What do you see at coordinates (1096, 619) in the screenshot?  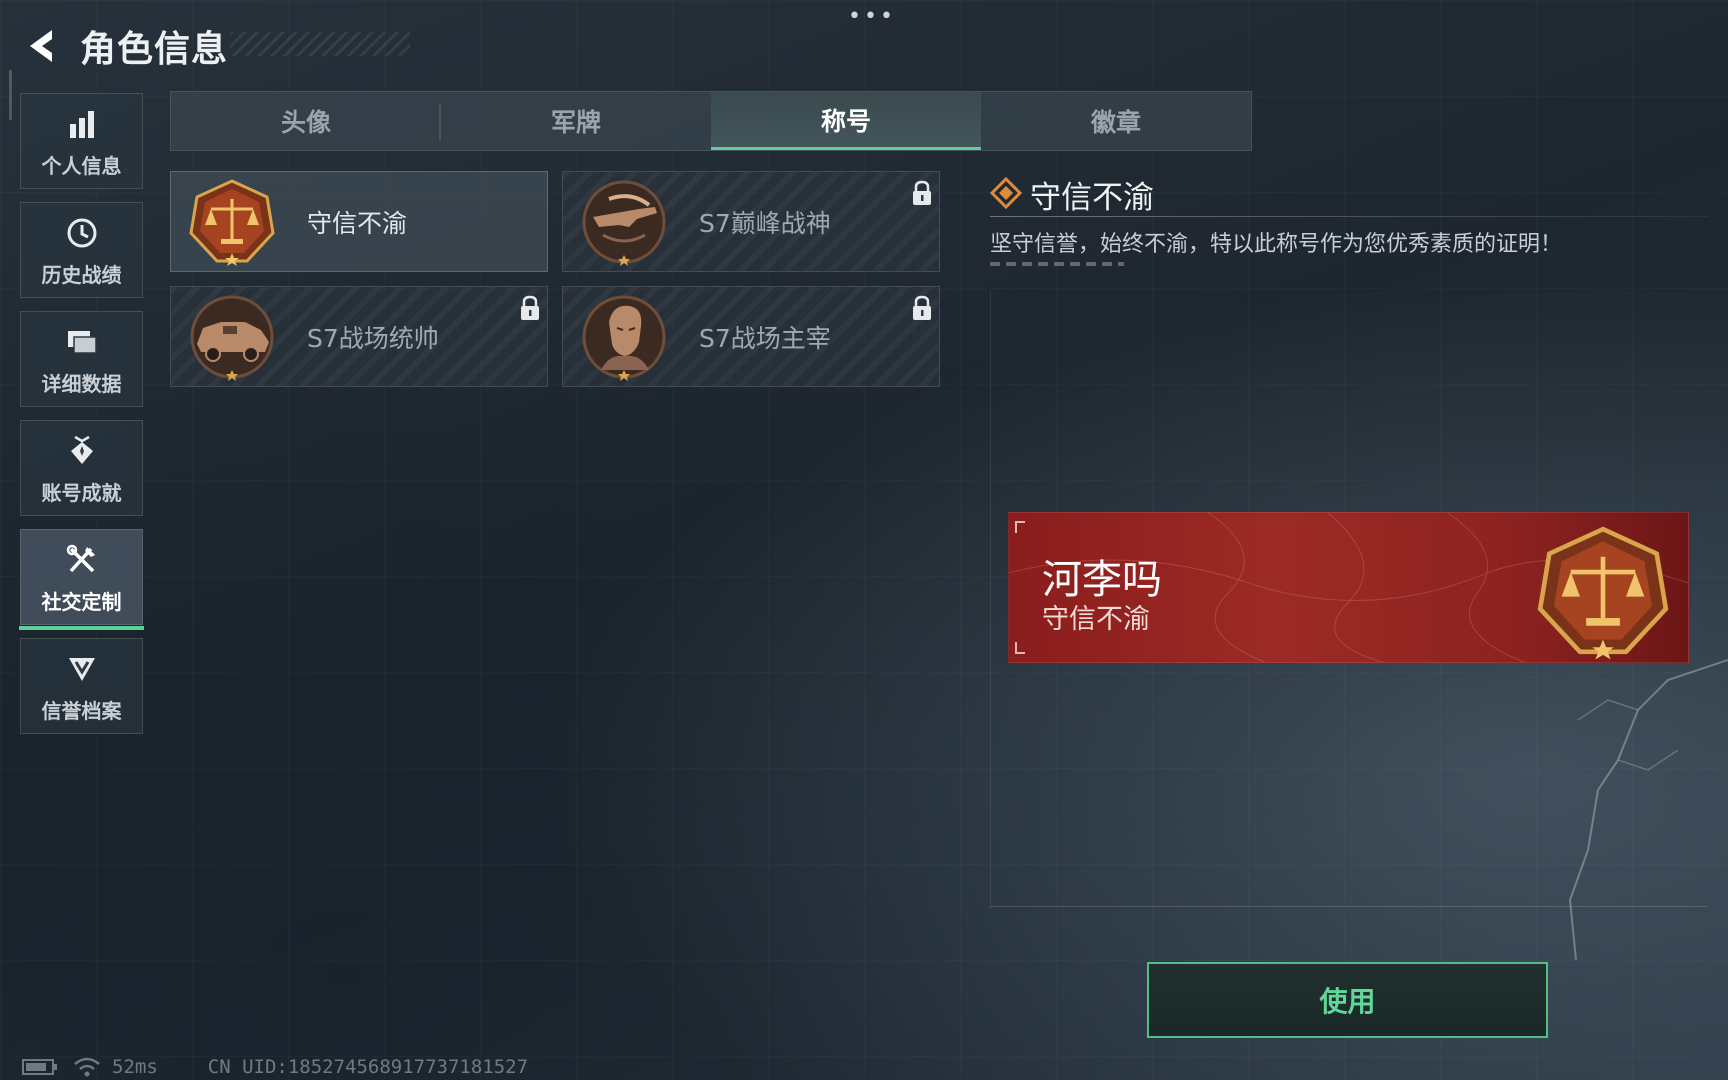 I see `preview-title-text: 守信不渝` at bounding box center [1096, 619].